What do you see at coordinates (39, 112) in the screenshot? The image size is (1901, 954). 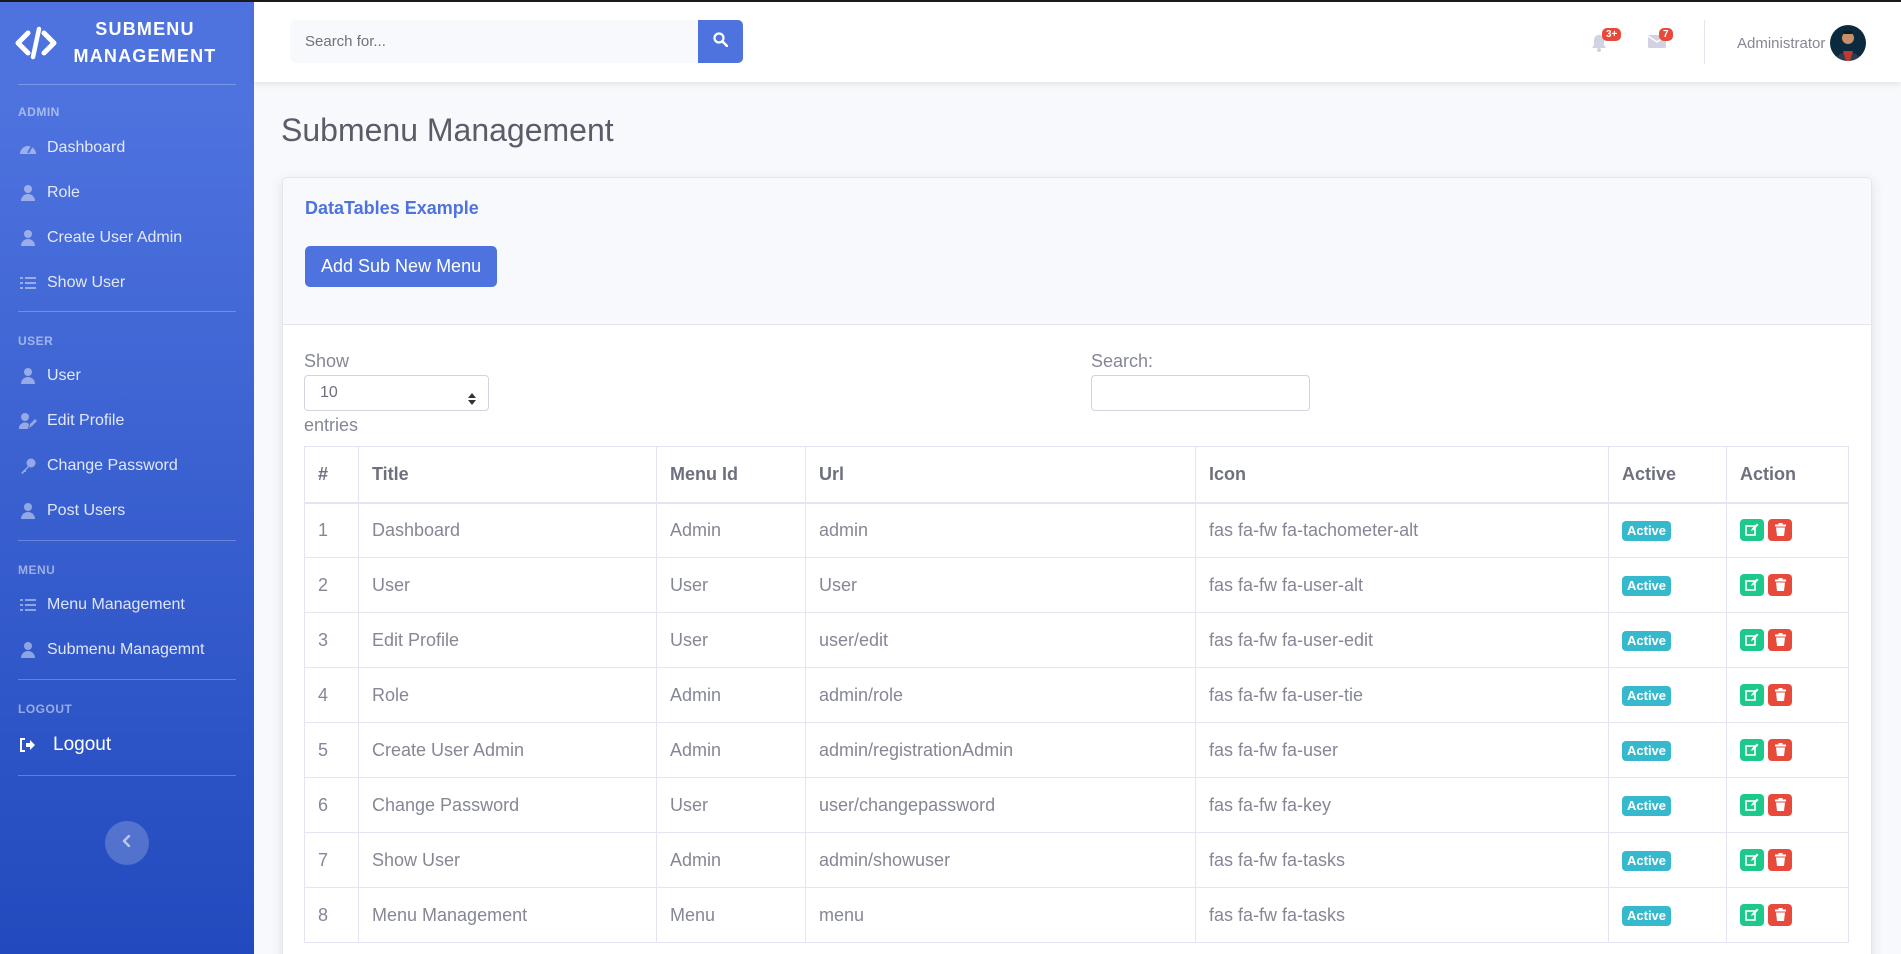 I see `sidebar-heading-admin: ADMIN` at bounding box center [39, 112].